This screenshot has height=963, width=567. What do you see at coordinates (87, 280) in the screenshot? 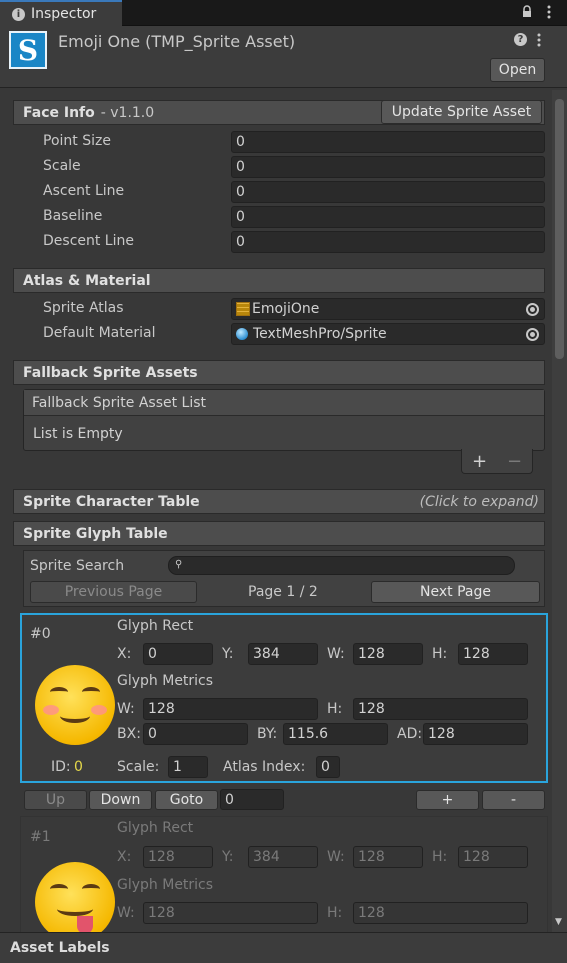
I see `atlas-material-title: Atlas & Material` at bounding box center [87, 280].